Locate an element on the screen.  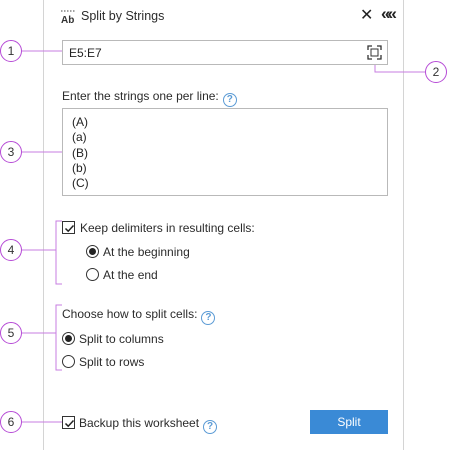
callout-2: 2 is located at coordinates (436, 72).